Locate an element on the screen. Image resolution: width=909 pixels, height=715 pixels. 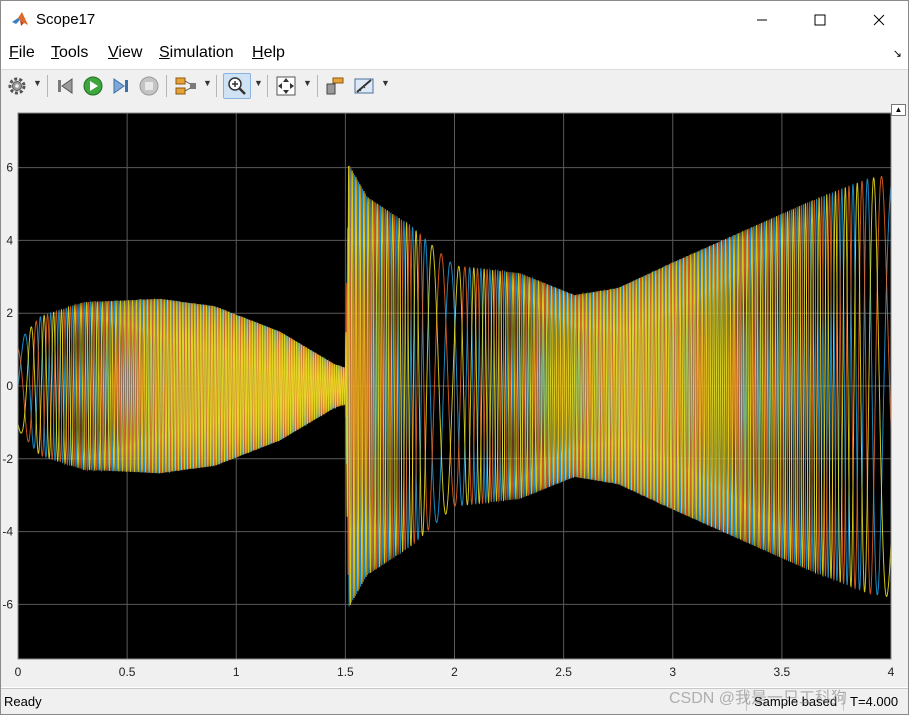
measurements-dropdown-icon: ▼ is located at coordinates (385, 83).